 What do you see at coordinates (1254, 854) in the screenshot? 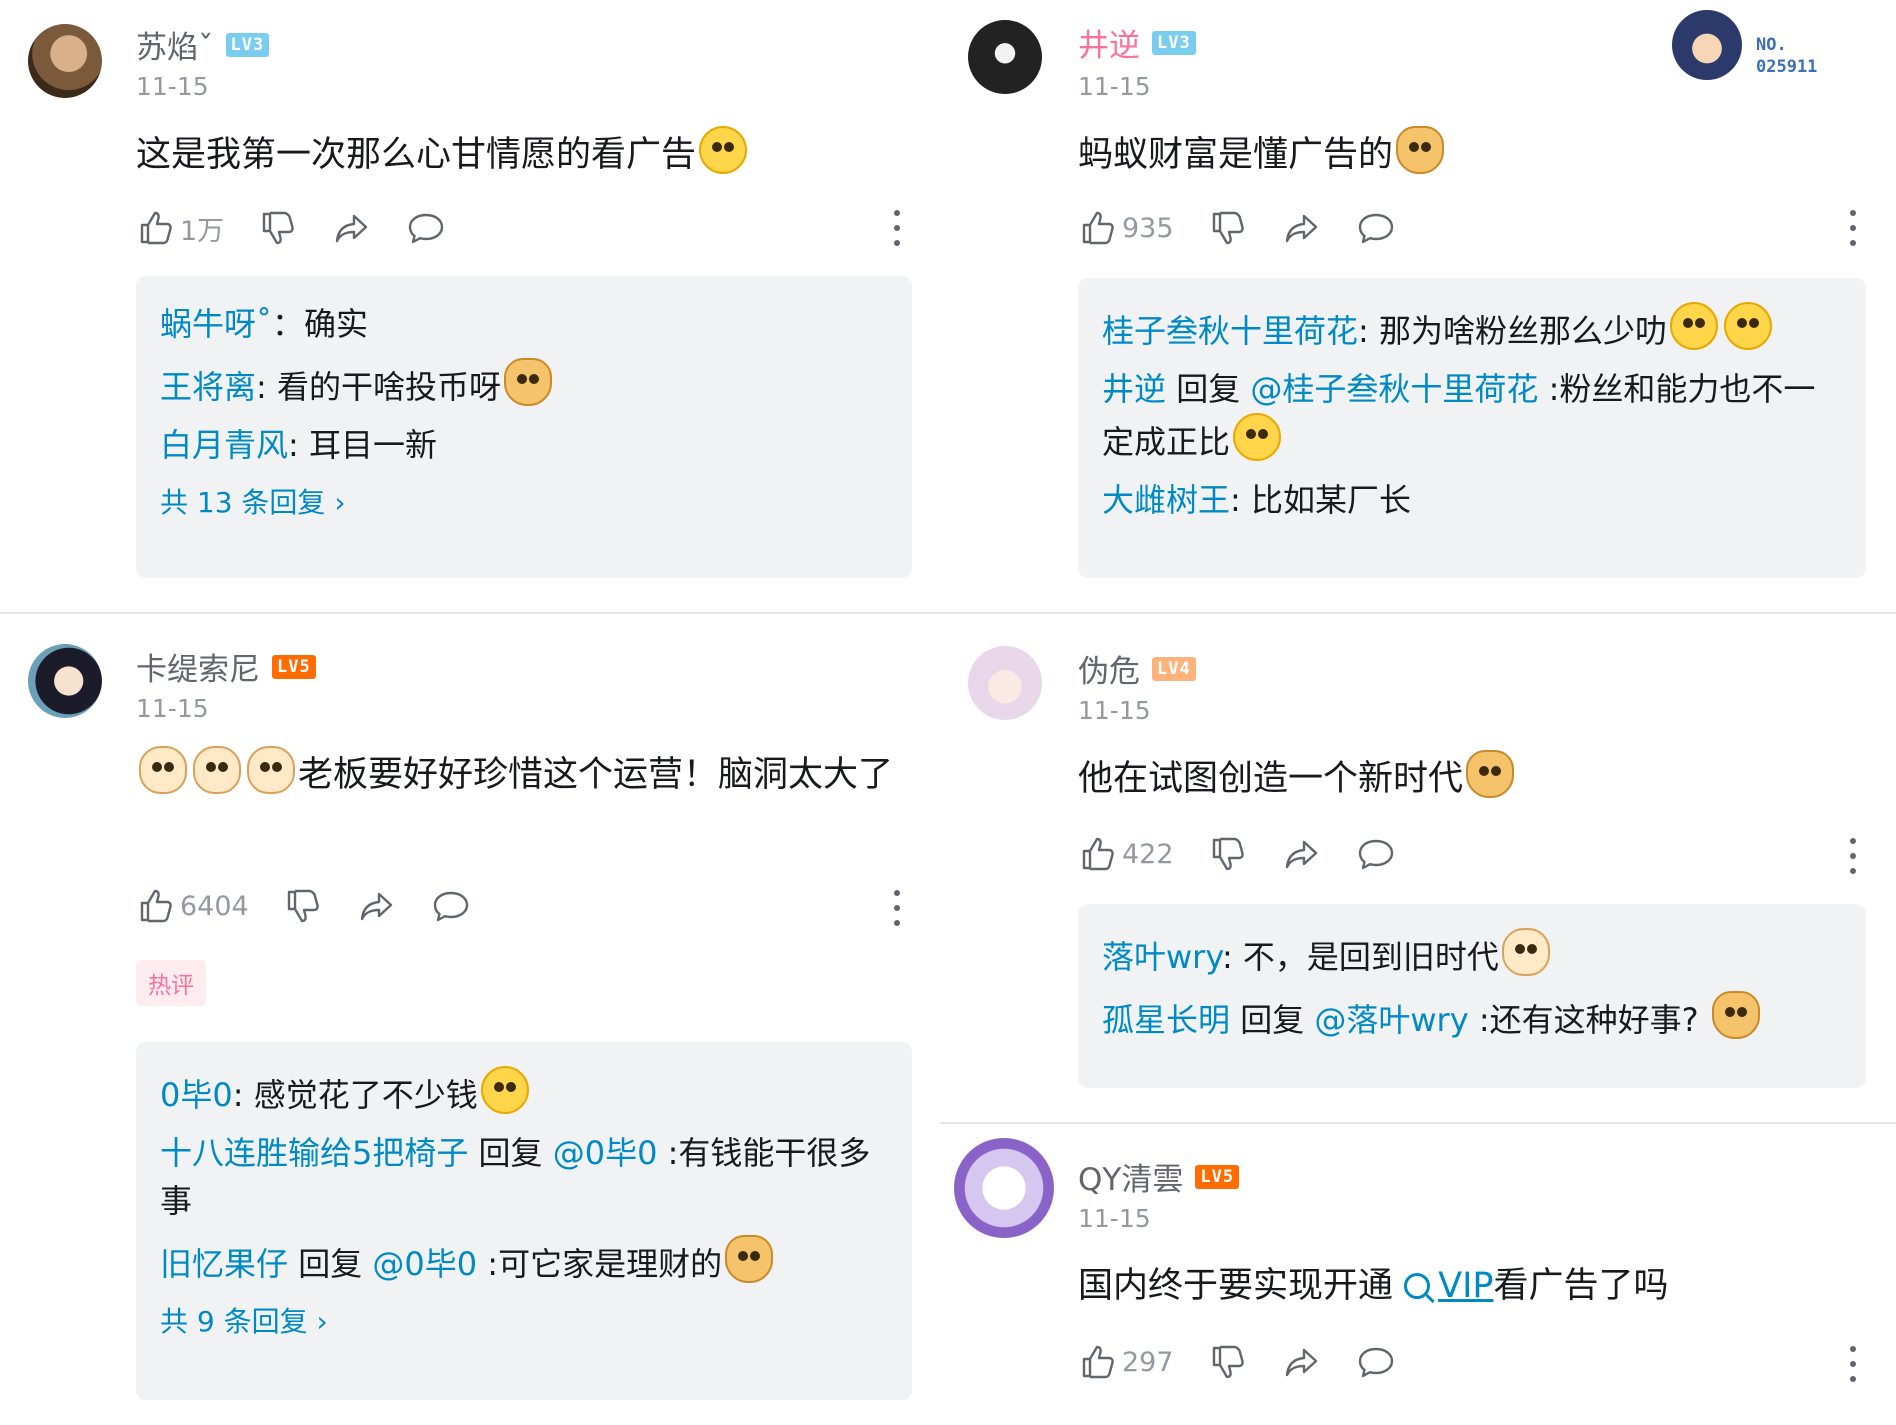
I see `comment-actions: 422` at bounding box center [1254, 854].